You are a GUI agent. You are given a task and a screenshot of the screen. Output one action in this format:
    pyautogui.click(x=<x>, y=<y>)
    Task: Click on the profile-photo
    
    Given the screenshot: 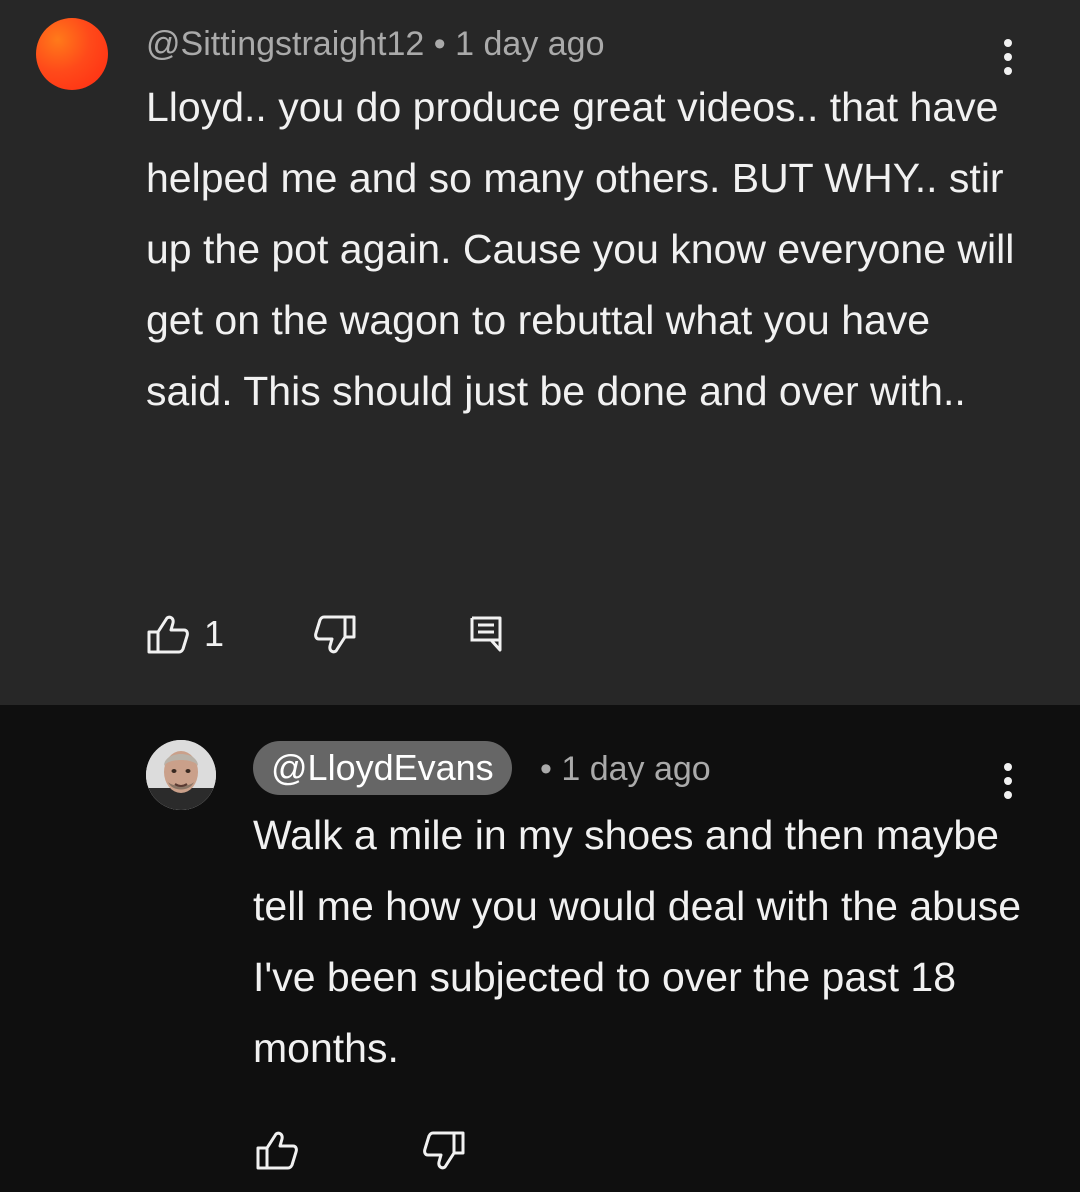 What is the action you would take?
    pyautogui.click(x=181, y=775)
    